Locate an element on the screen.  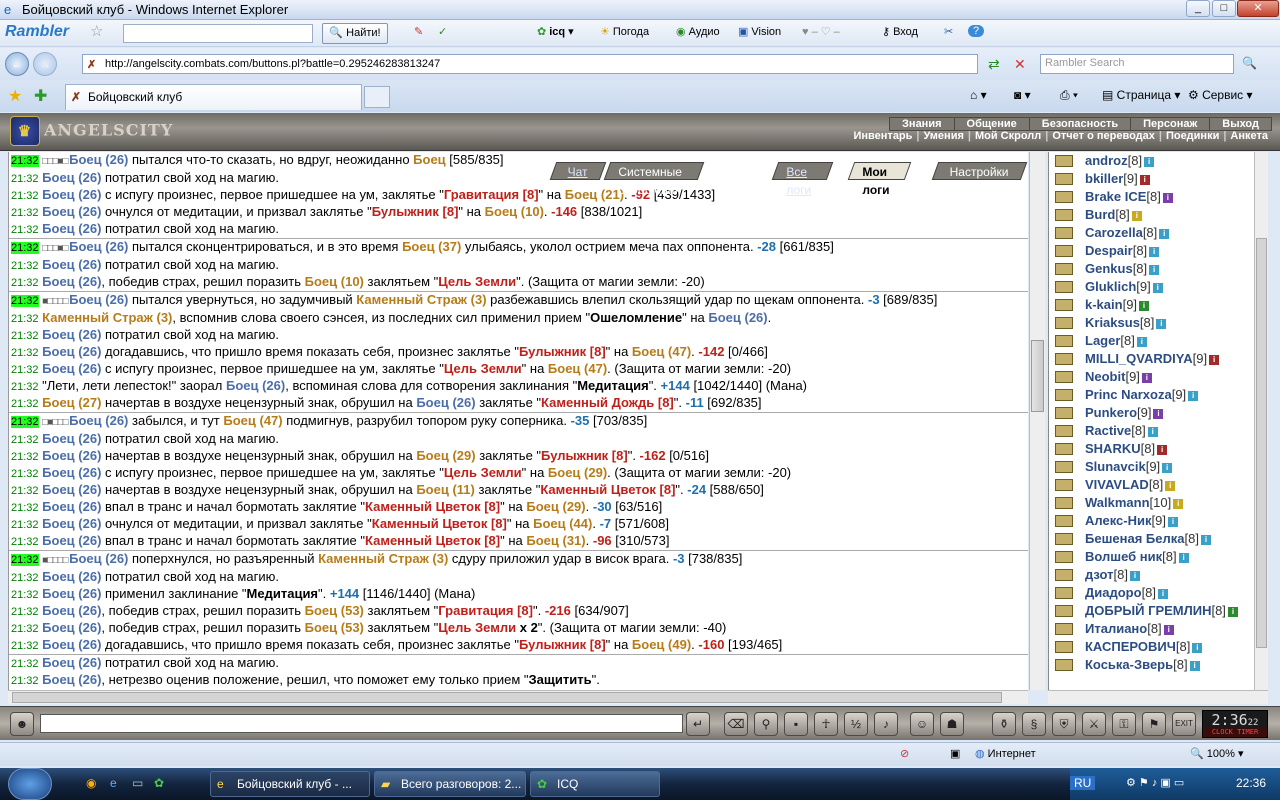
user-row: Италиано[8] i is located at coordinates (1158, 629).